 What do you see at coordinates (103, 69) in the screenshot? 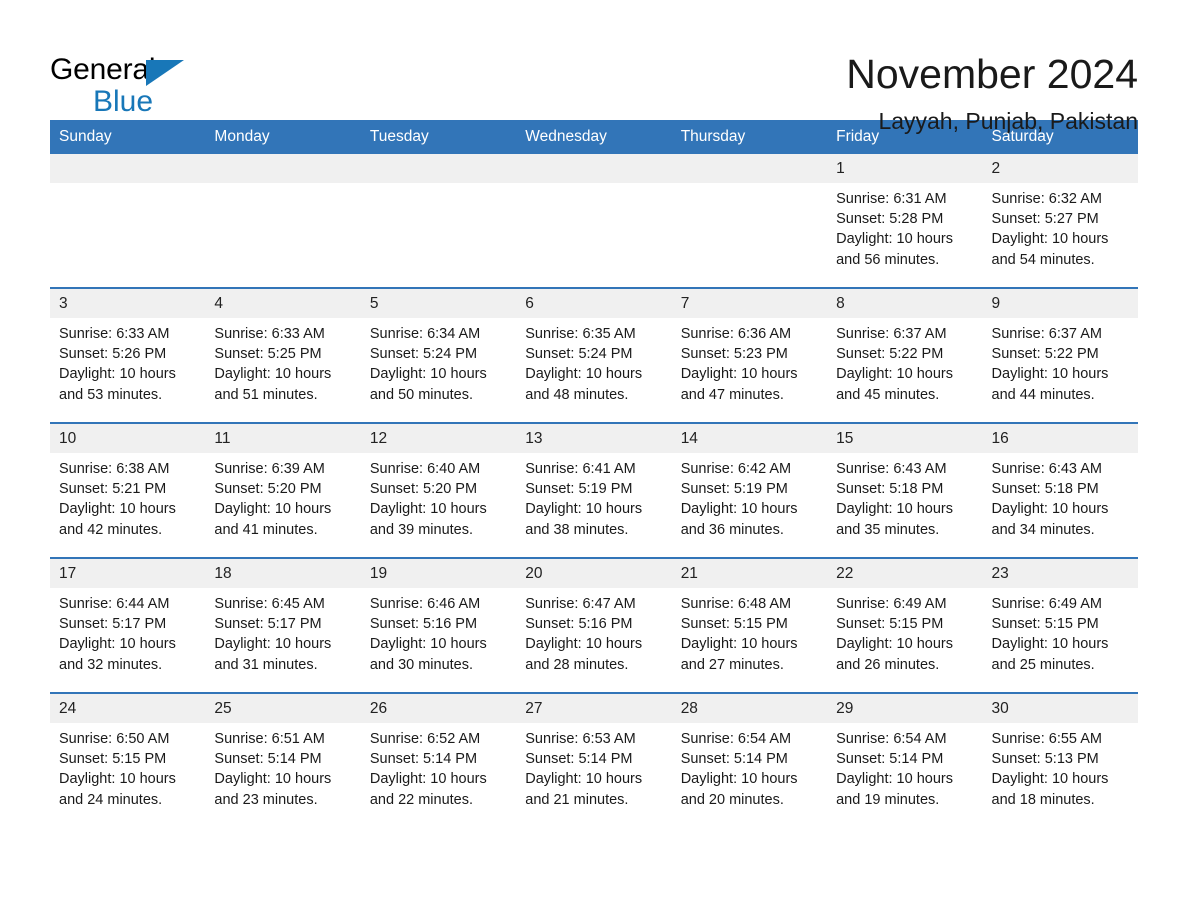
I see `logo-word-general: General` at bounding box center [103, 69].